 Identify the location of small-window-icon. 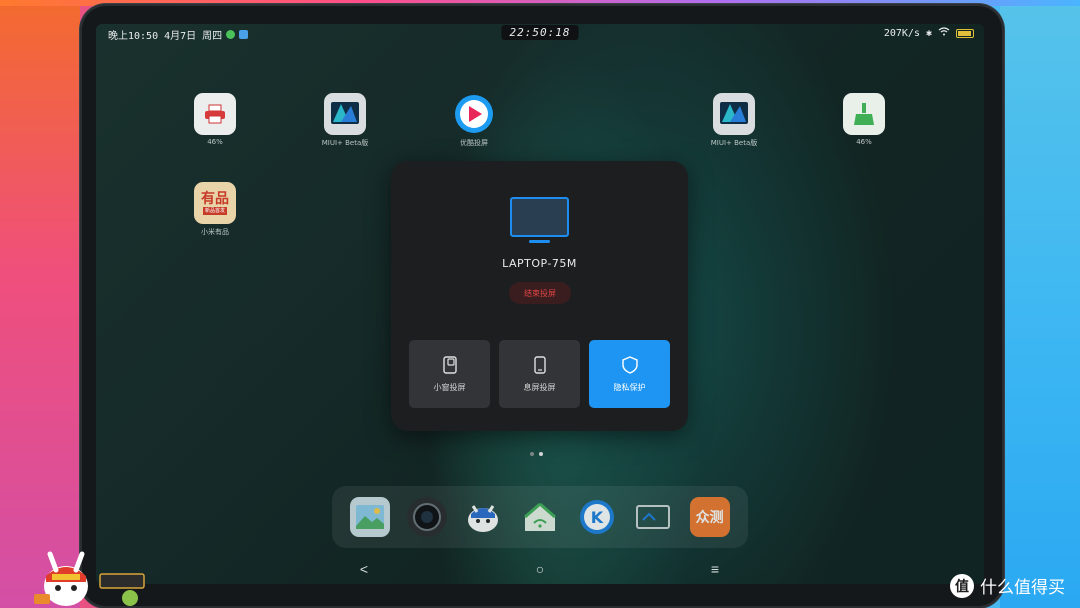
(449, 364).